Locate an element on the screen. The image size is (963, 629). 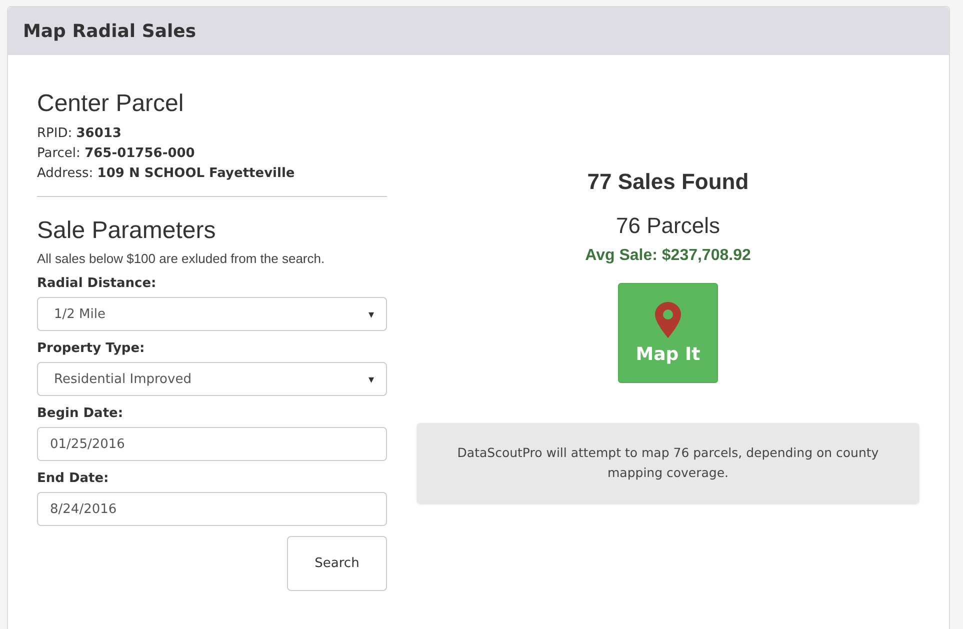
average-sale: Avg Sale: $237,708.92 is located at coordinates (668, 256).